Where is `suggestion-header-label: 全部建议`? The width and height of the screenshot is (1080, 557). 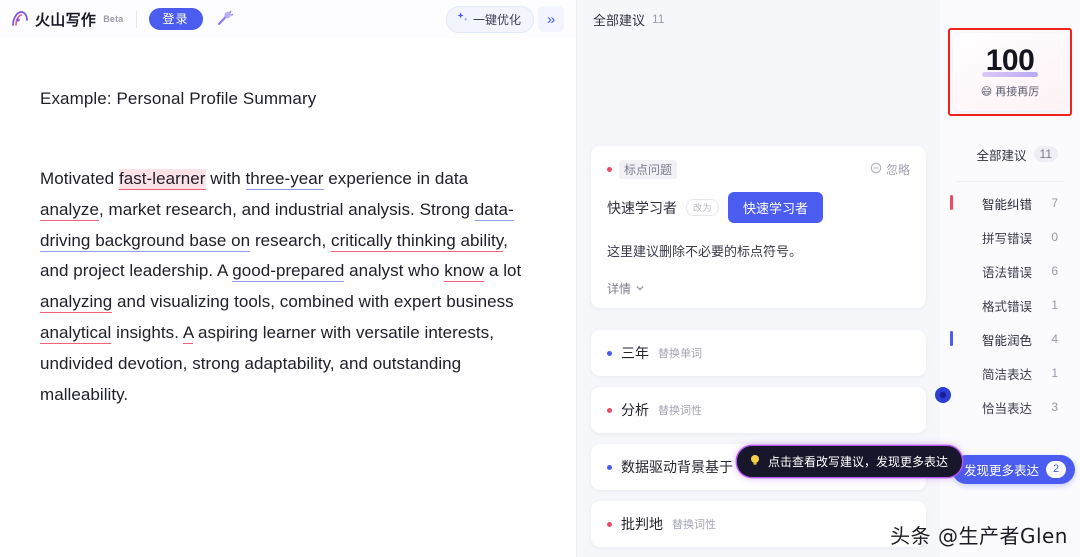 suggestion-header-label: 全部建议 is located at coordinates (619, 20).